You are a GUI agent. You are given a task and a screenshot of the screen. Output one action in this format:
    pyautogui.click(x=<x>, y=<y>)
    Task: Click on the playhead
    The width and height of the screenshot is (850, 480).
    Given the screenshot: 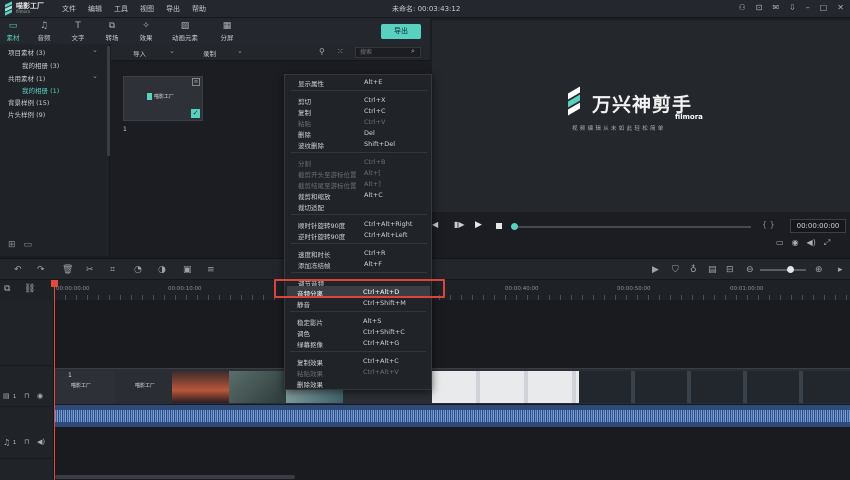 What is the action you would take?
    pyautogui.click(x=54, y=380)
    